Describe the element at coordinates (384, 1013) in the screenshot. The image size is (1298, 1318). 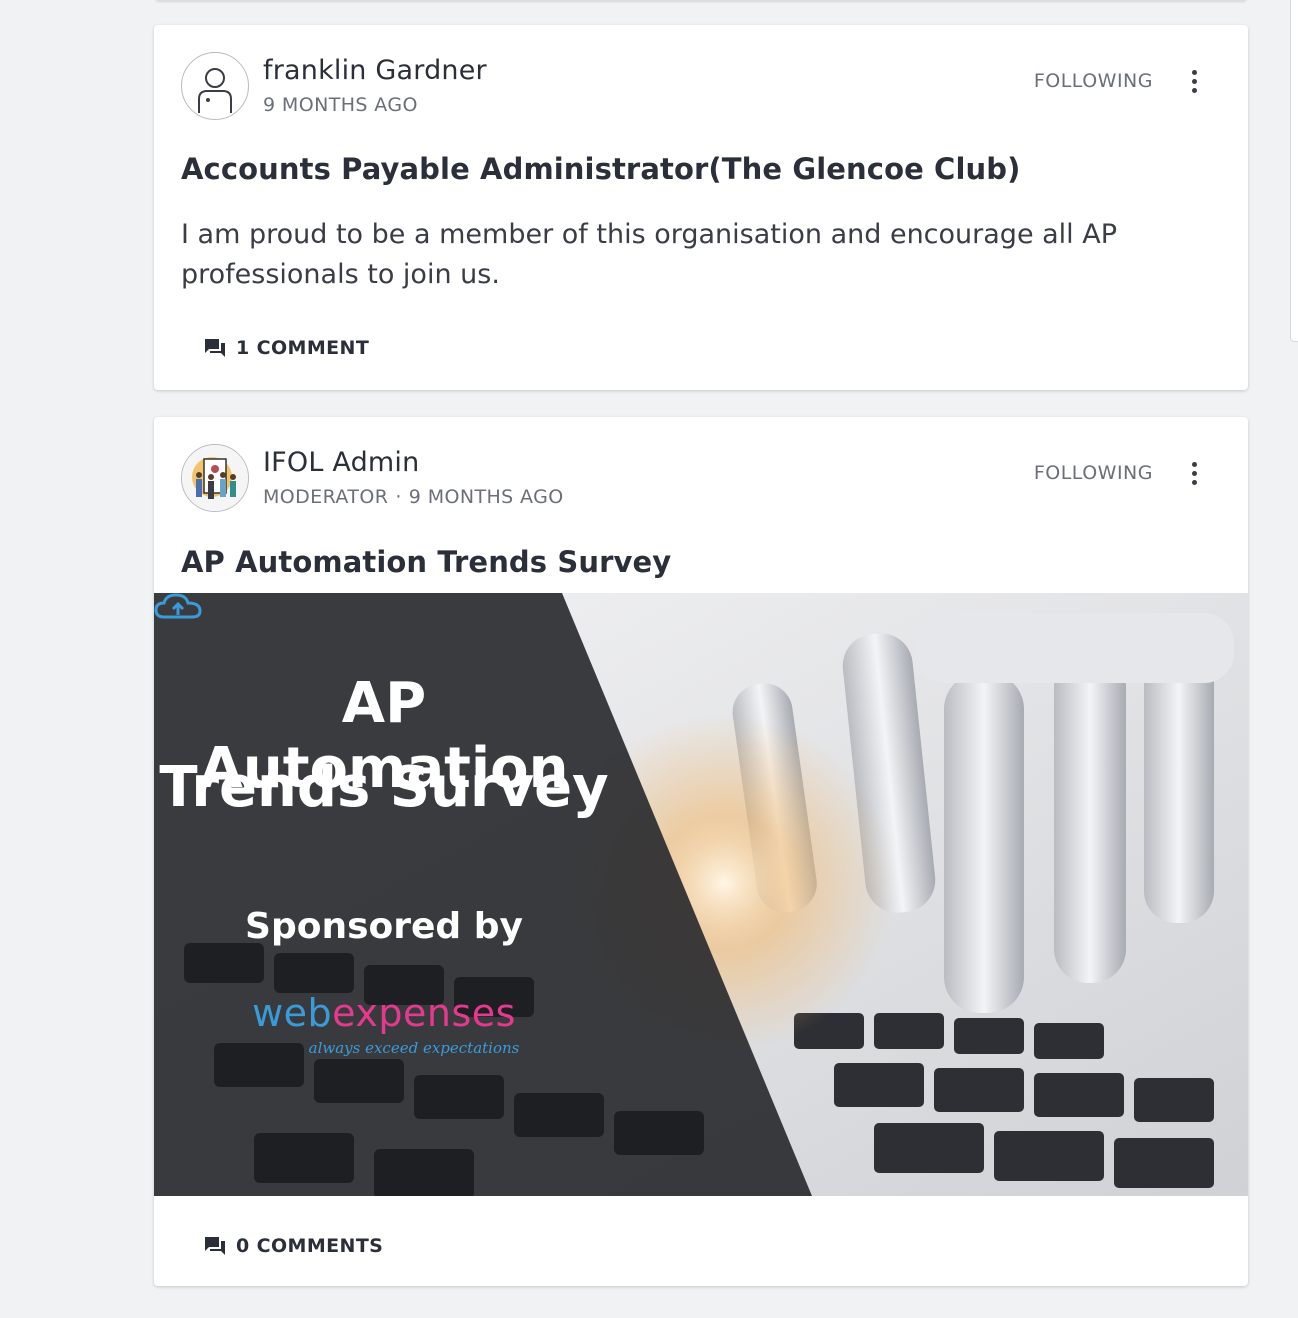
I see `sponsor-logo: webexpenses` at that location.